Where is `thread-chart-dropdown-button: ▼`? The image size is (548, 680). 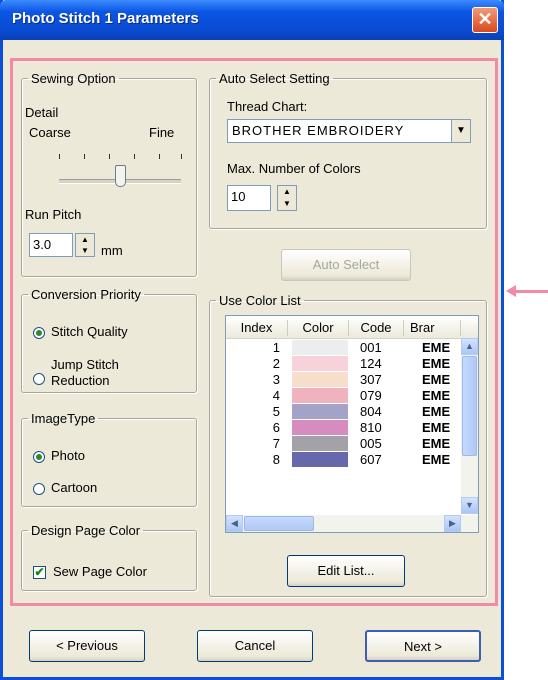 thread-chart-dropdown-button: ▼ is located at coordinates (461, 131).